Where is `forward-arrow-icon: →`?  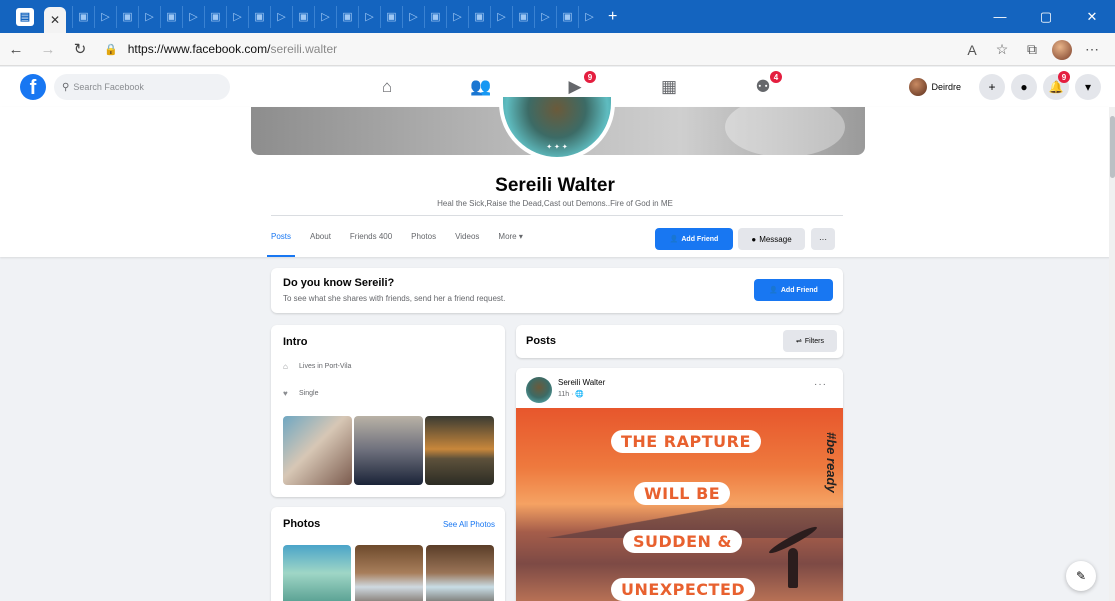
forward-arrow-icon: → is located at coordinates (48, 49).